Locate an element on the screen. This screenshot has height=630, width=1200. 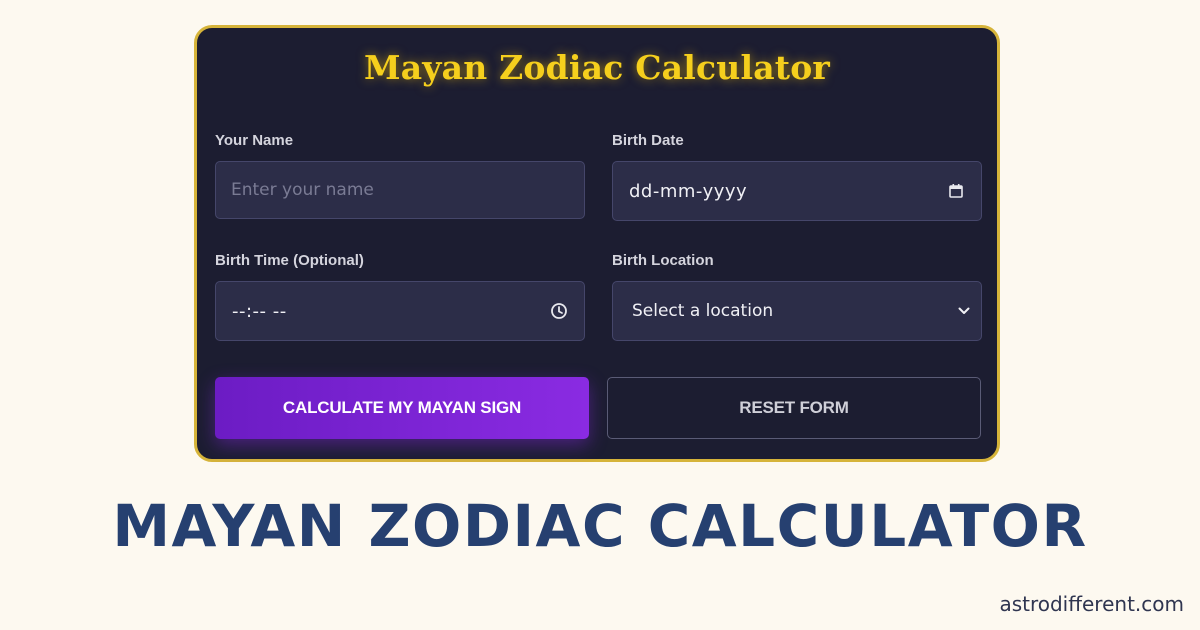
birth-time-value: --:-- -- is located at coordinates (259, 311).